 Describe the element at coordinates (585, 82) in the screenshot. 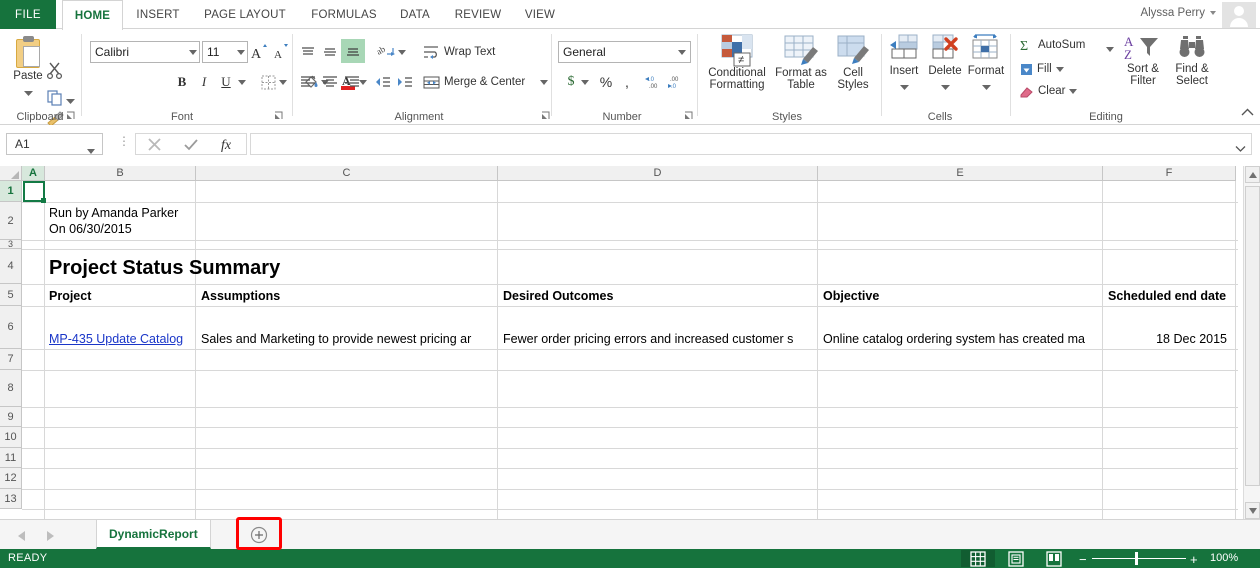

I see `currency-chevron-down-icon` at that location.